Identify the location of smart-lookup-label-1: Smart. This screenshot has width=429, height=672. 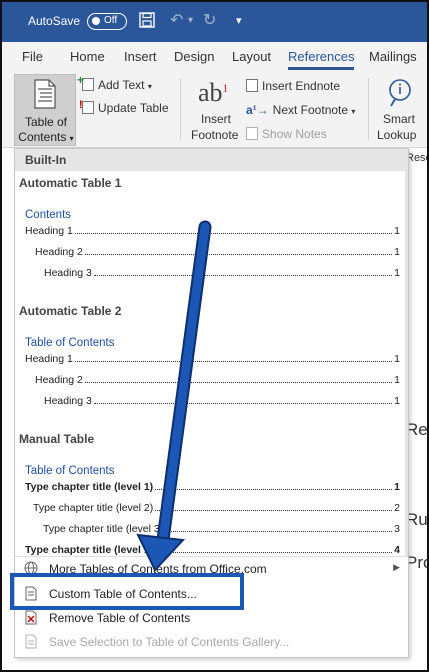
(399, 119).